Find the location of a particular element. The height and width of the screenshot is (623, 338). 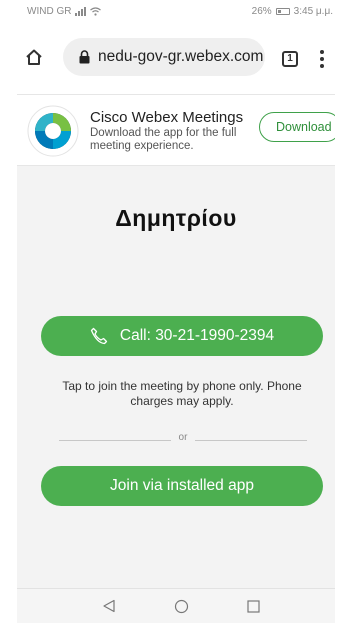

join-app-button: Join via installed app is located at coordinates (182, 486).